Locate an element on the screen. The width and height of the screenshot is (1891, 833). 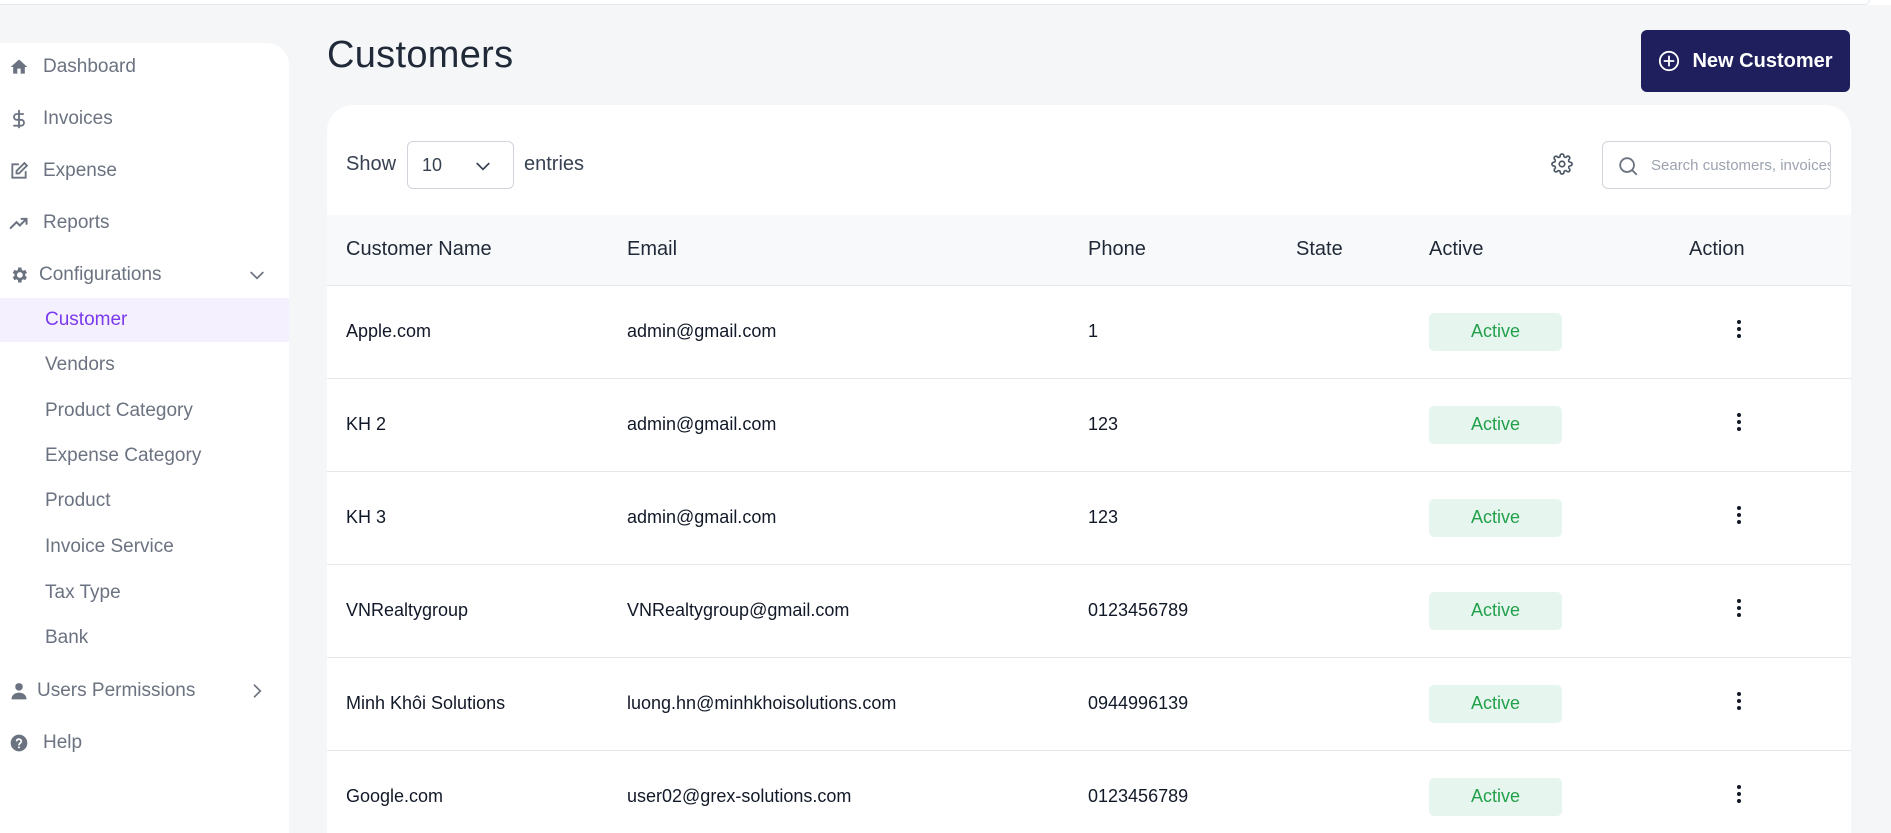
sidebar-item-label: Expense is located at coordinates (80, 170).